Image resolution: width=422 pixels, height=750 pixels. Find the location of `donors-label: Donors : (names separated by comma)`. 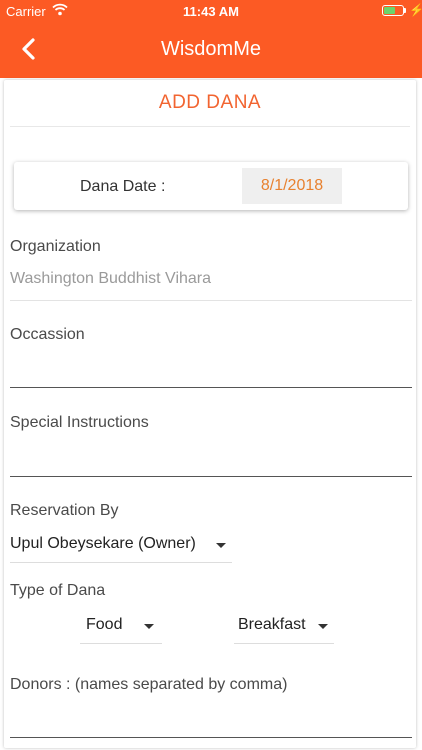

donors-label: Donors : (names separated by comma) is located at coordinates (149, 684).